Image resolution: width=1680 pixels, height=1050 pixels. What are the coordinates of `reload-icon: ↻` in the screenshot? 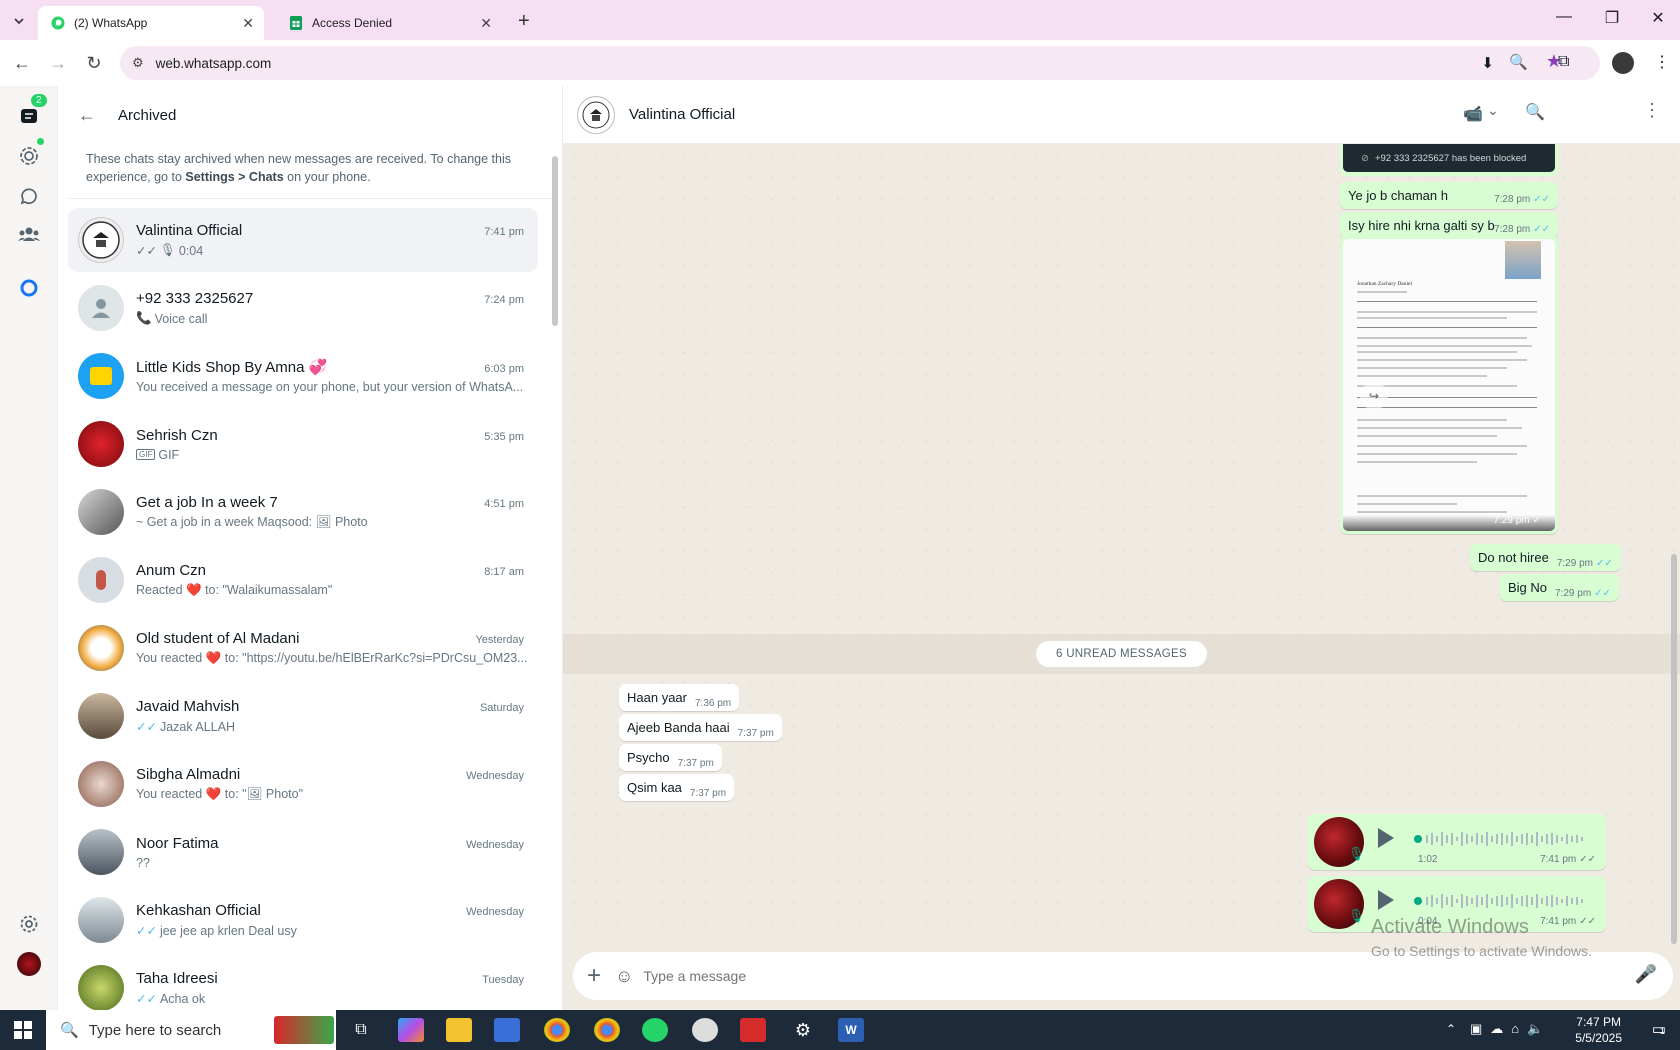 It's located at (94, 63).